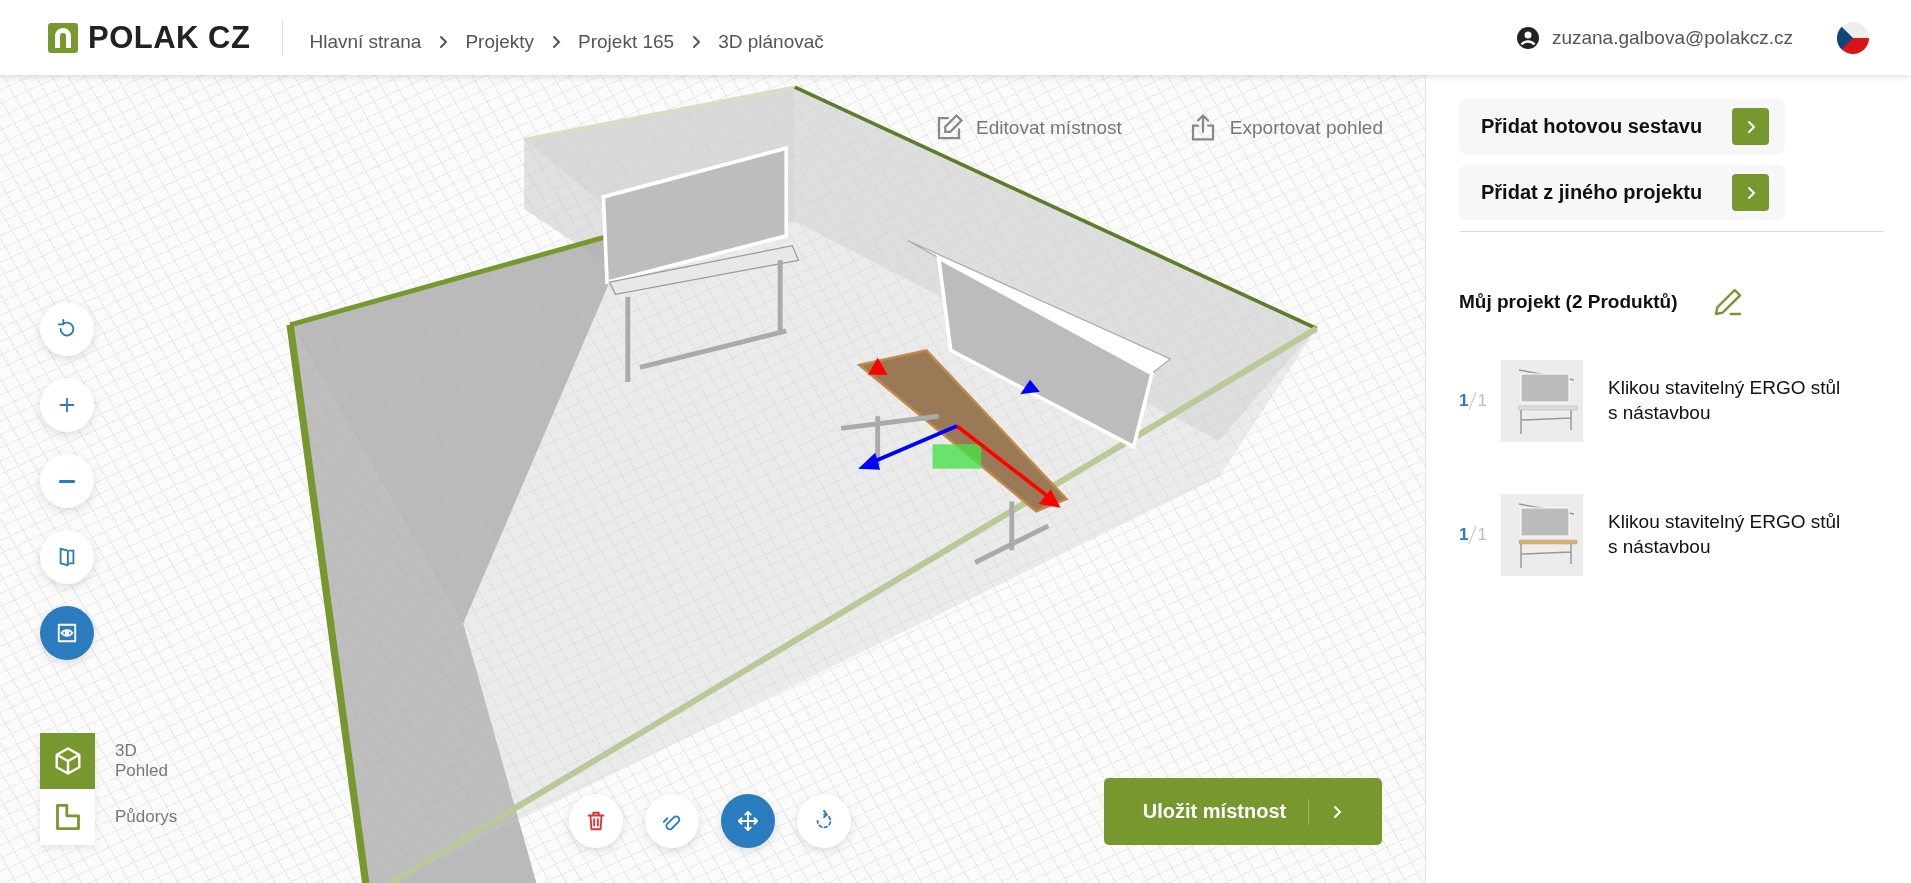 The image size is (1911, 883). What do you see at coordinates (500, 41) in the screenshot?
I see `breadcrumb-link: Projekty` at bounding box center [500, 41].